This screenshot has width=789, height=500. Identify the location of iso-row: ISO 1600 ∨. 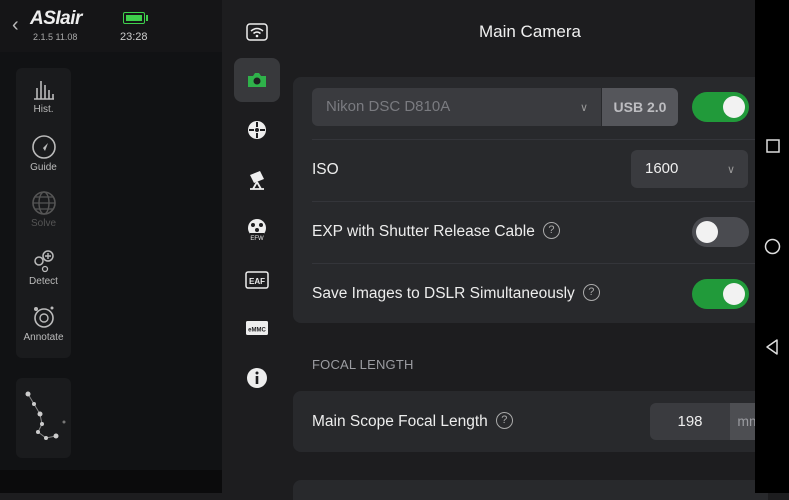
(540, 170).